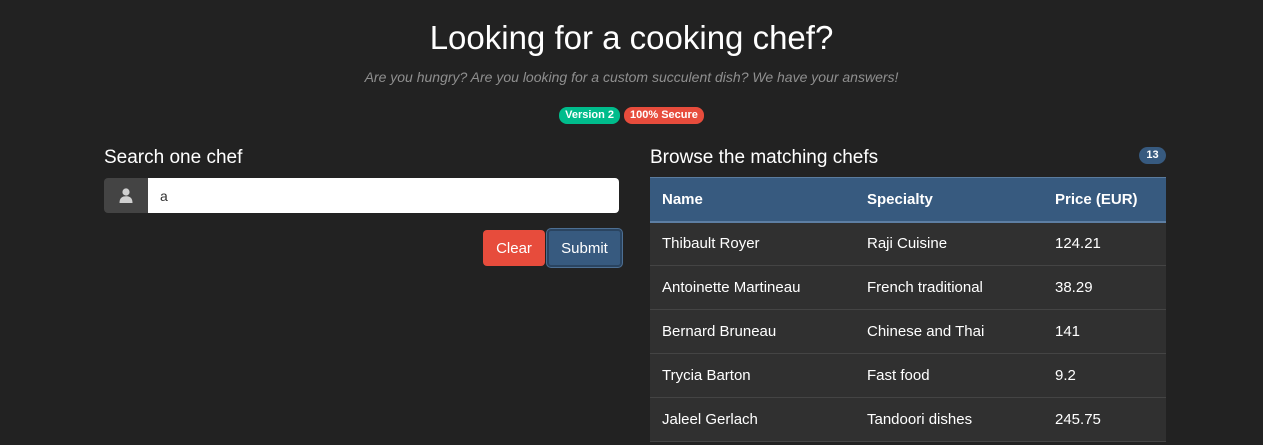 This screenshot has height=445, width=1263. Describe the element at coordinates (949, 331) in the screenshot. I see `cell-specialty: Chinese and Thai` at that location.